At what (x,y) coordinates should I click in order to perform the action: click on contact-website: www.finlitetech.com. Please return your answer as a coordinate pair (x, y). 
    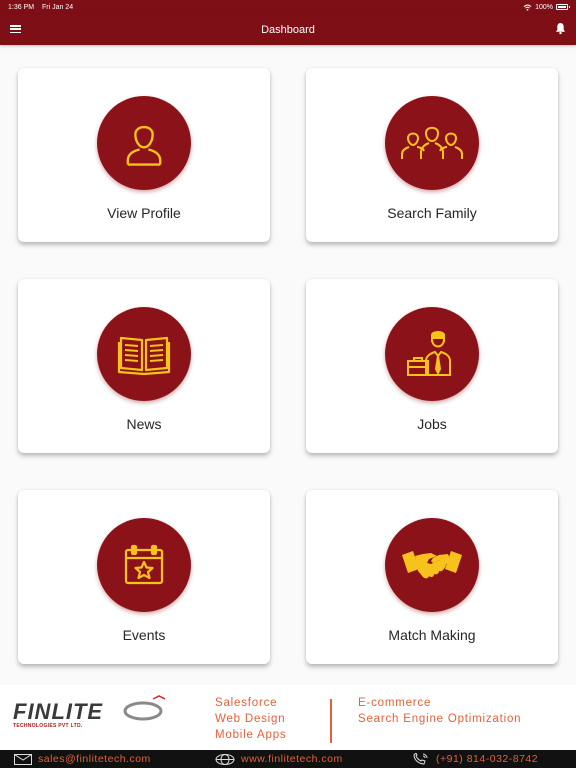
    Looking at the image, I should click on (279, 759).